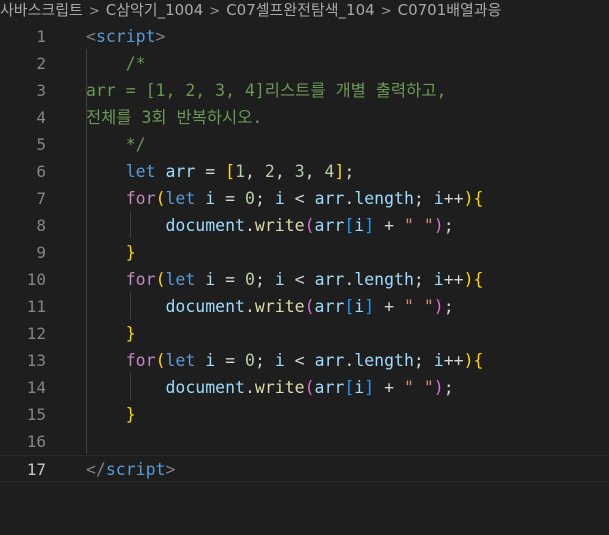 The height and width of the screenshot is (535, 609). What do you see at coordinates (304, 333) in the screenshot?
I see `code-line: 12 }` at bounding box center [304, 333].